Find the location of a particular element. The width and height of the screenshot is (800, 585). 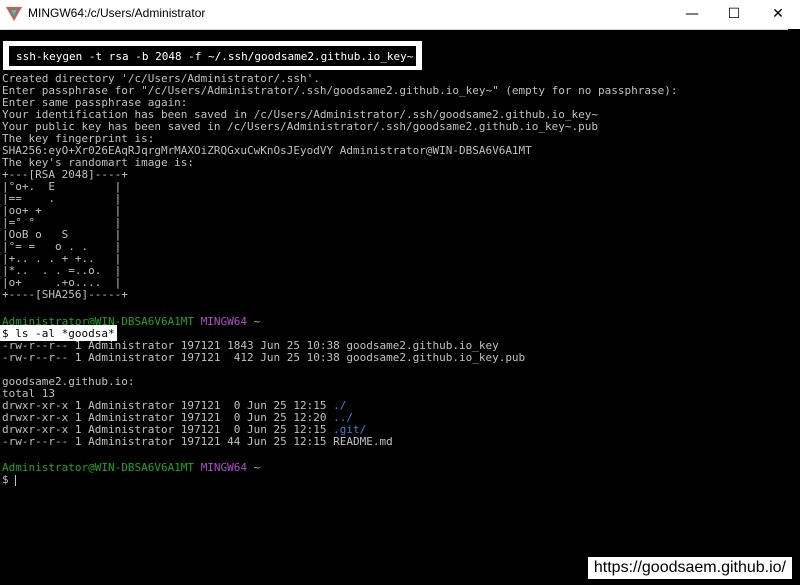

file-name: README.md is located at coordinates (363, 441).